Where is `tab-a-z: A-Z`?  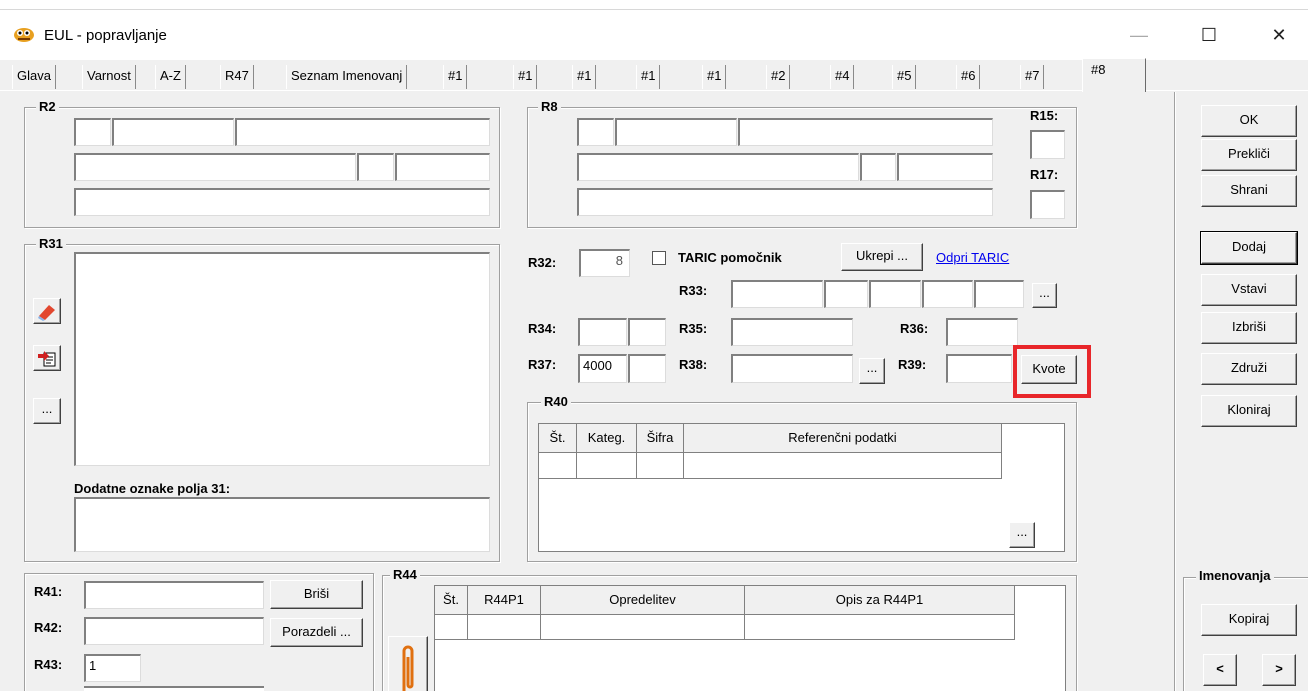
tab-a-z: A-Z is located at coordinates (170, 77).